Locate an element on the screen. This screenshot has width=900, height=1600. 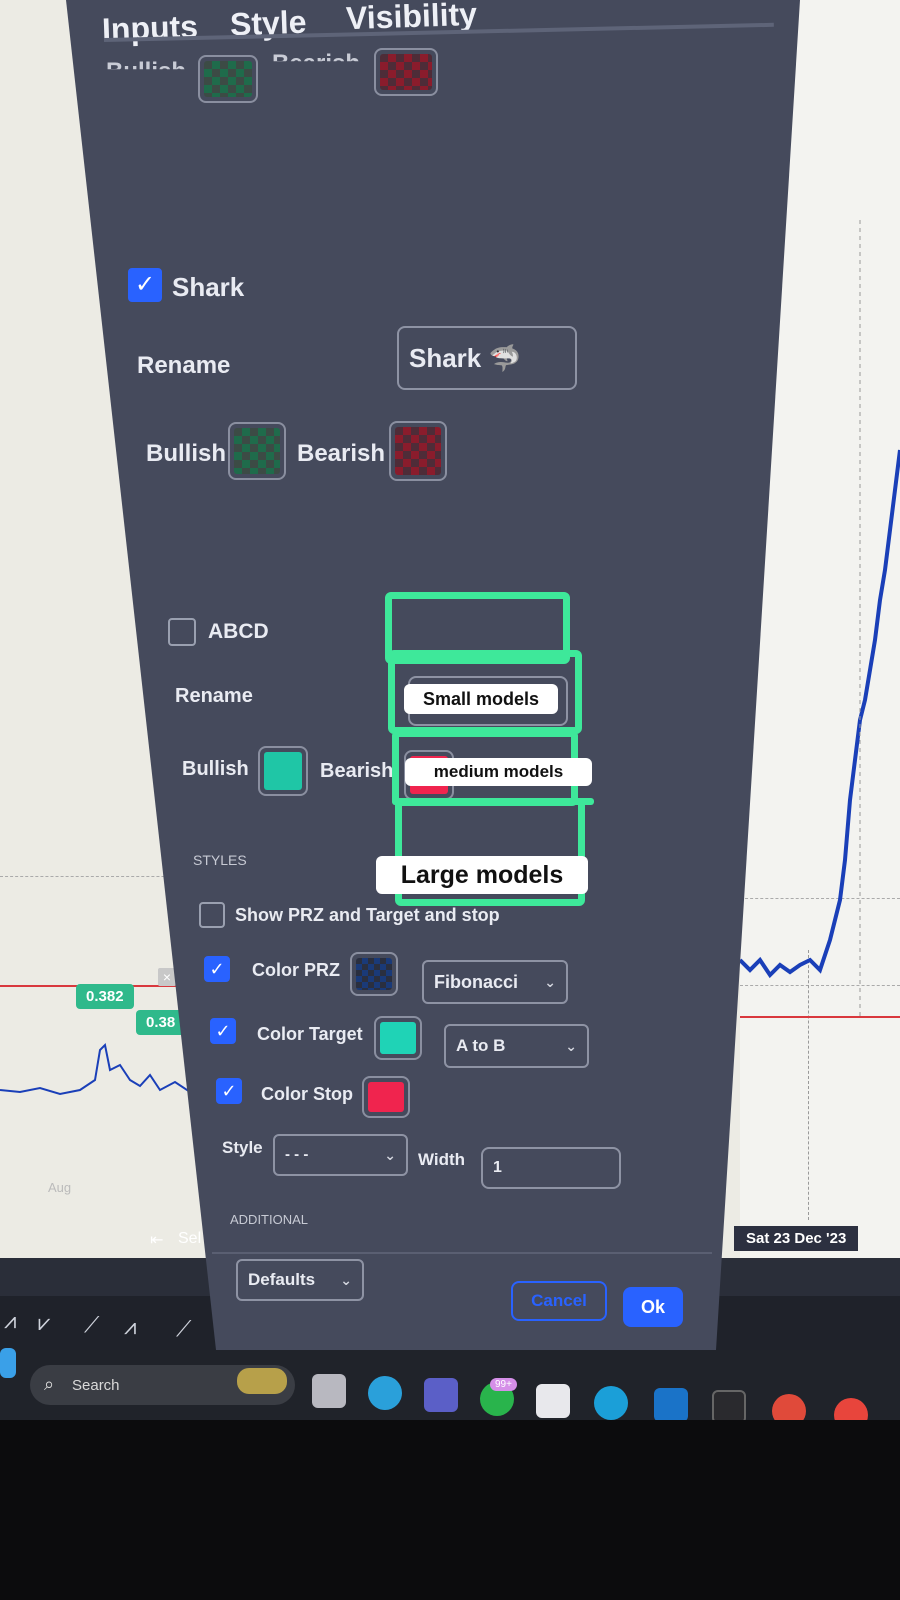
edge-browser-icon is located at coordinates (611, 1403).